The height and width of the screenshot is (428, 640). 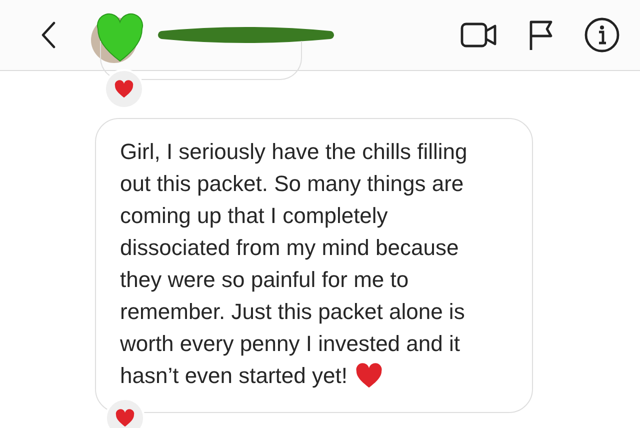 I want to click on message-line: they were so painful for me to, so click(x=264, y=280).